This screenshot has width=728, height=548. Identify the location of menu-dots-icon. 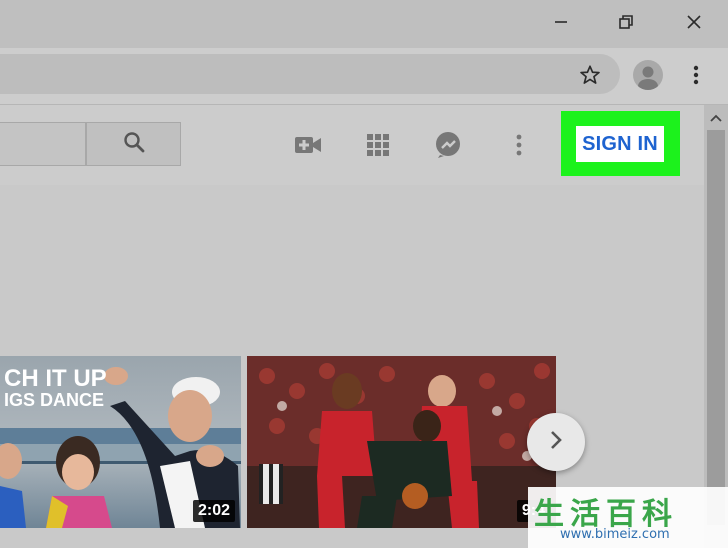
(696, 75).